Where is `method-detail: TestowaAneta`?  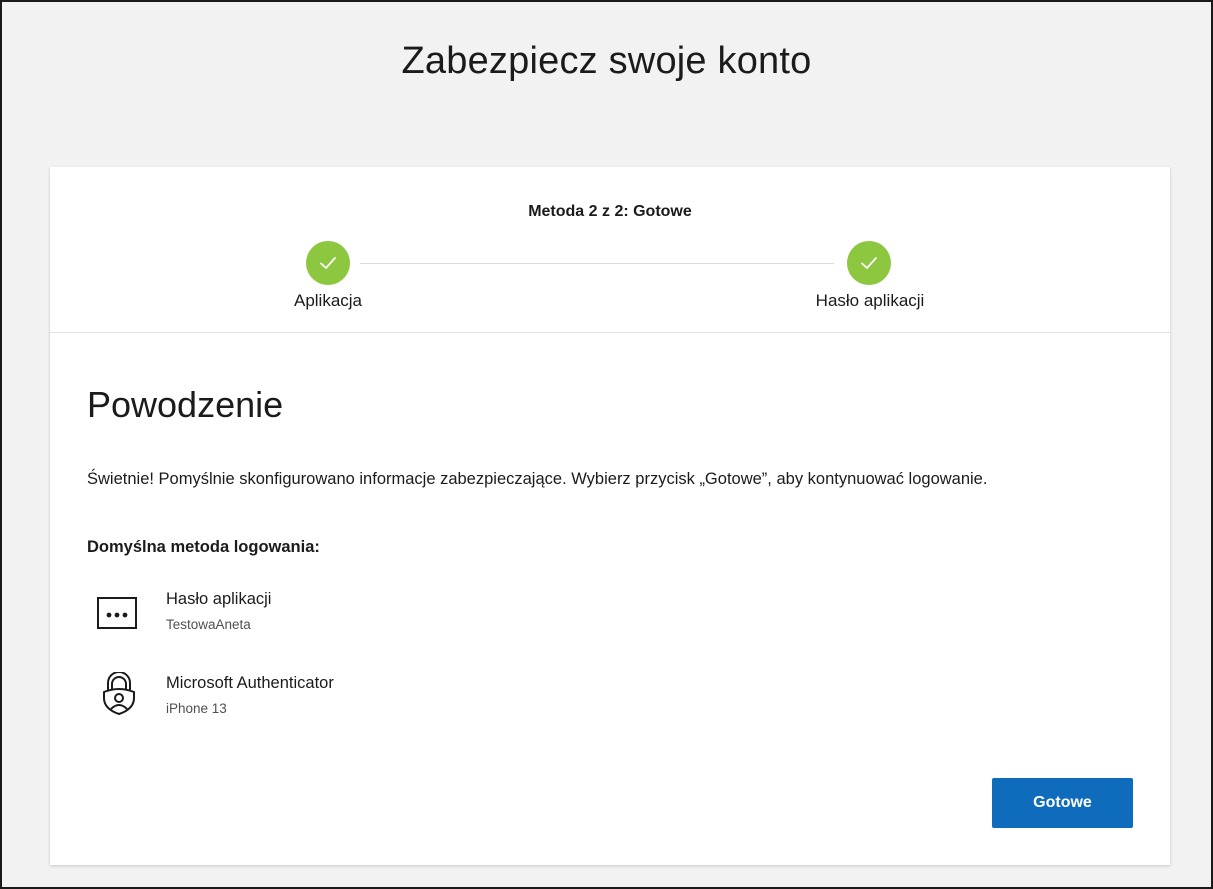
method-detail: TestowaAneta is located at coordinates (208, 624).